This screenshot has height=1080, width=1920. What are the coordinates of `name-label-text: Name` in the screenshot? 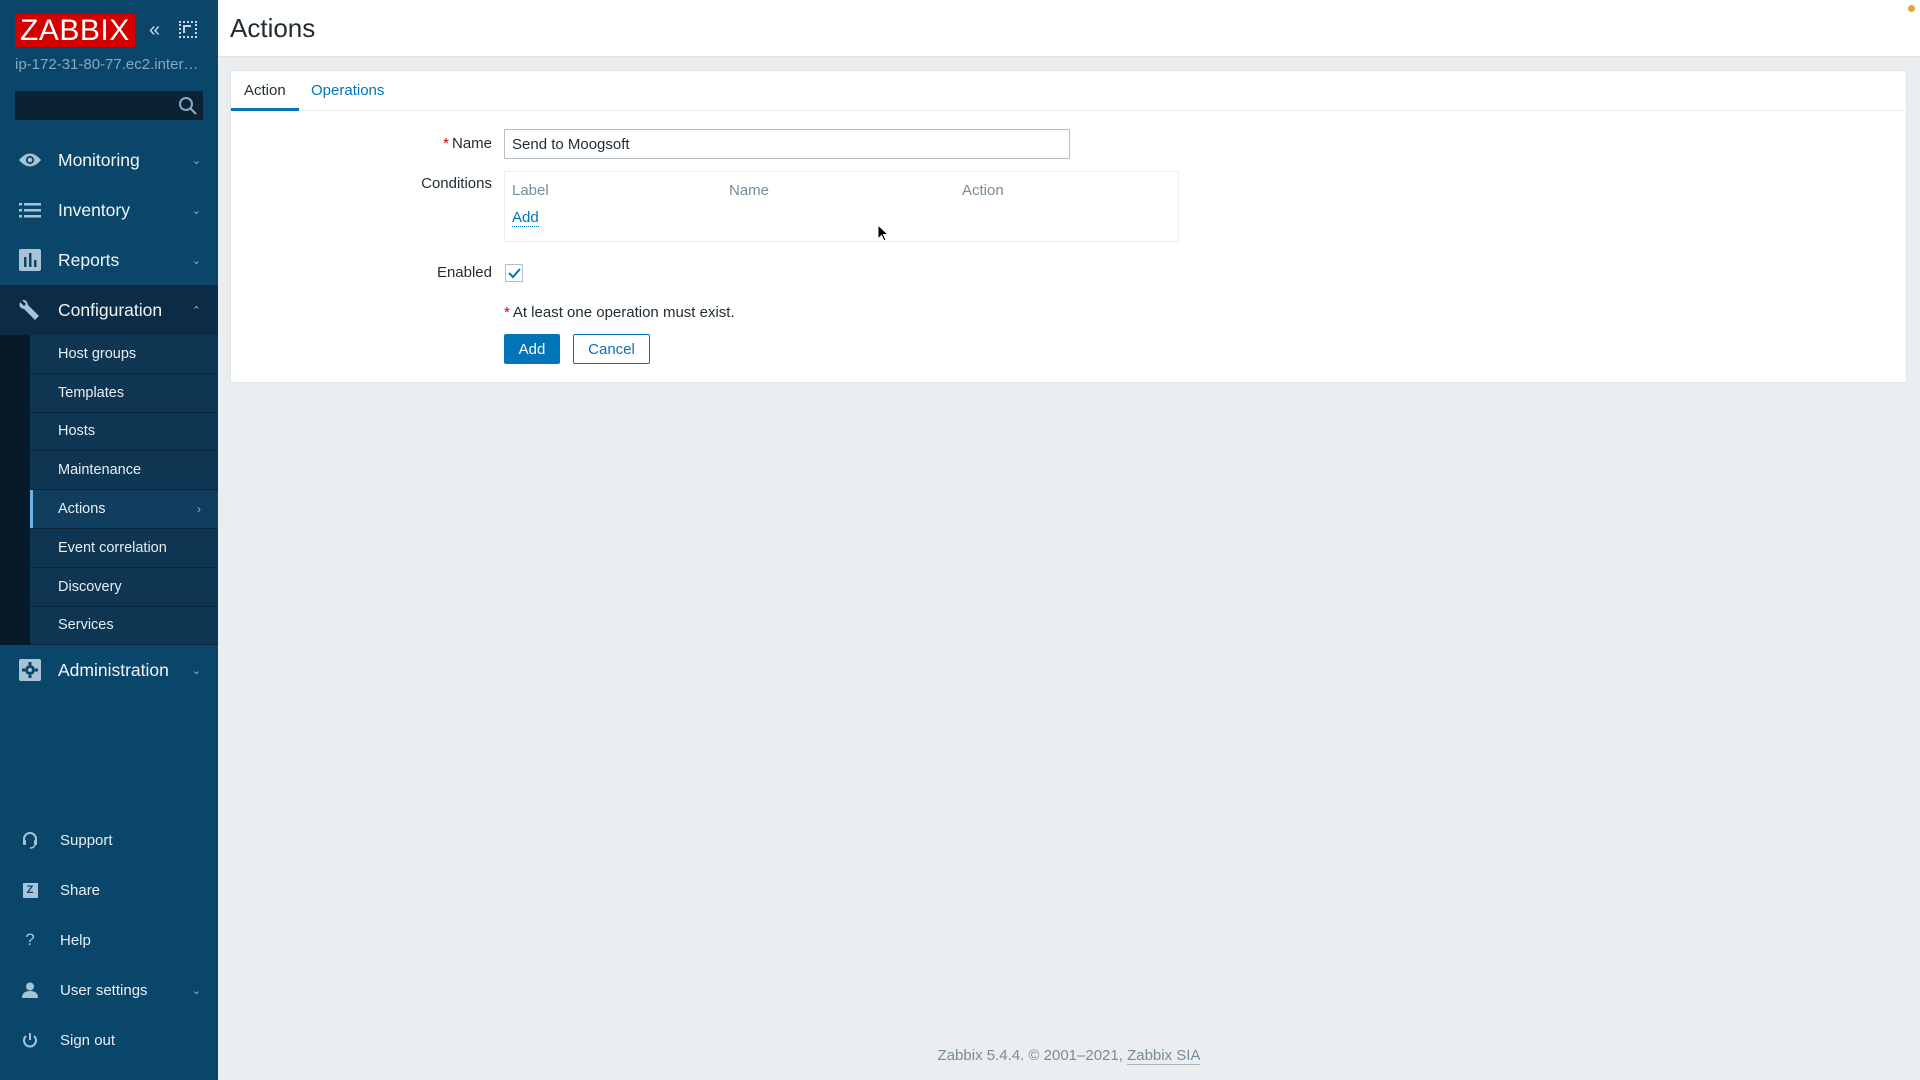 It's located at (471, 143).